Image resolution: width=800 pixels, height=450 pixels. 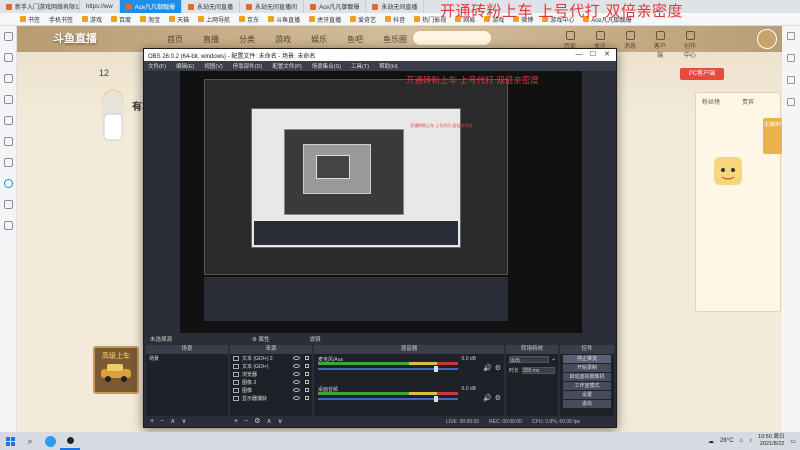 What do you see at coordinates (8, 57) in the screenshot?
I see `history-icon` at bounding box center [8, 57].